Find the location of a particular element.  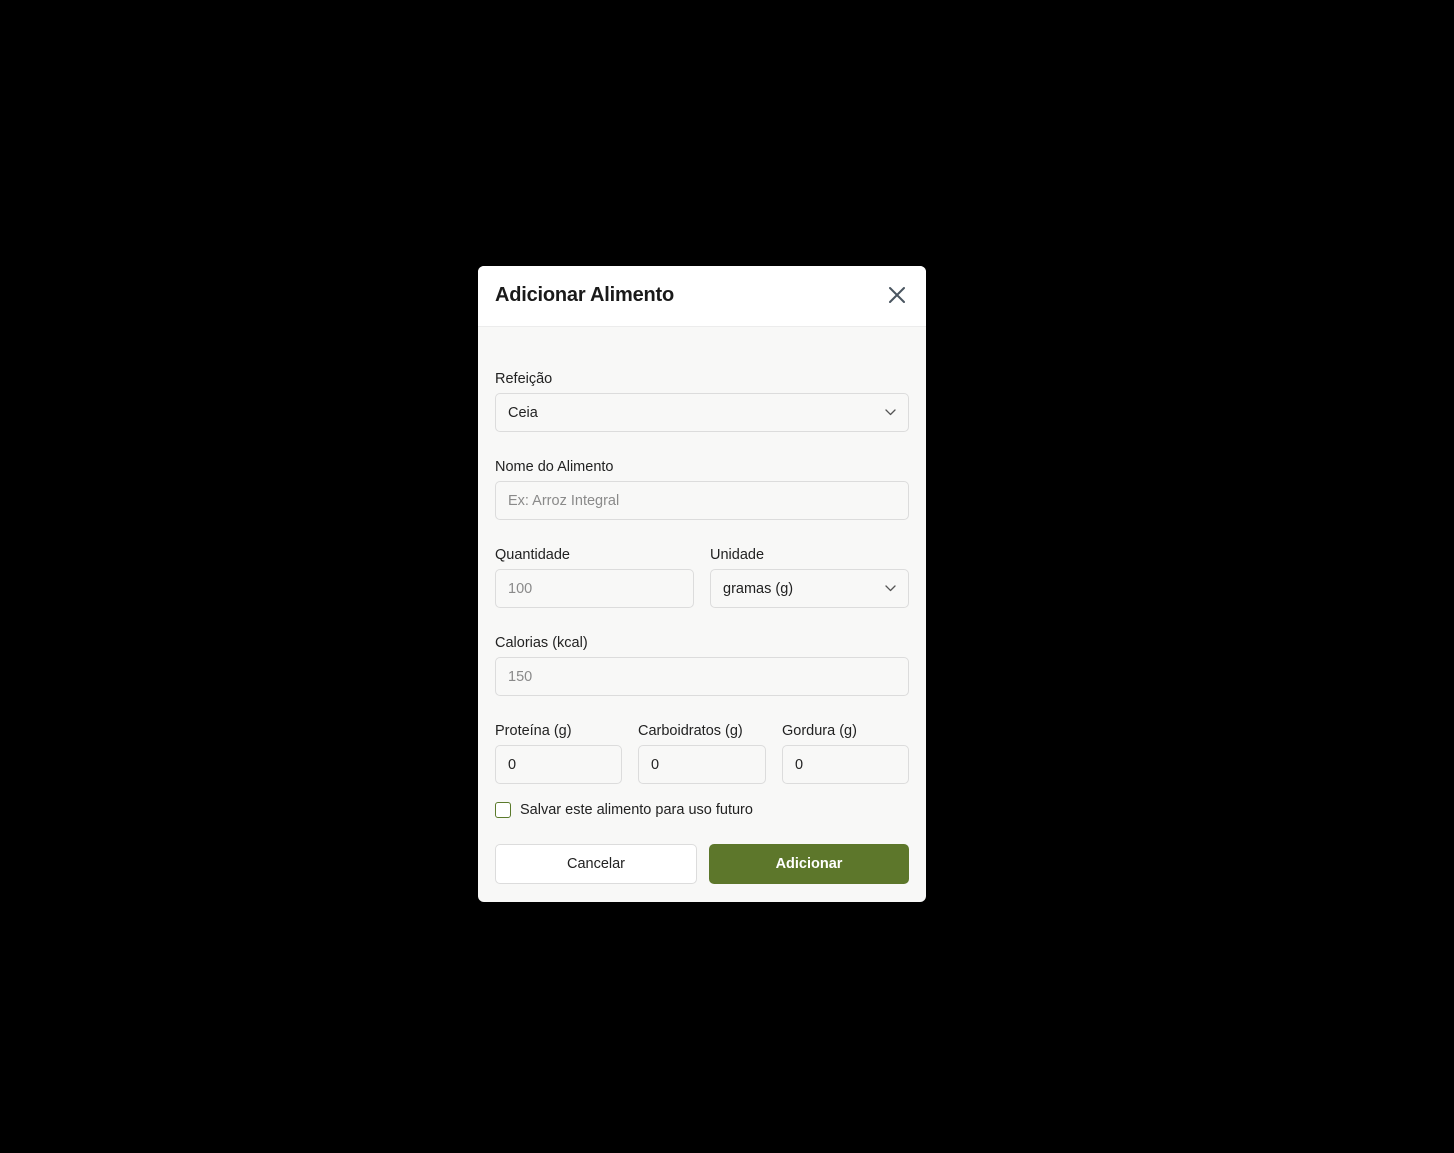

quantity-field is located at coordinates (594, 588).